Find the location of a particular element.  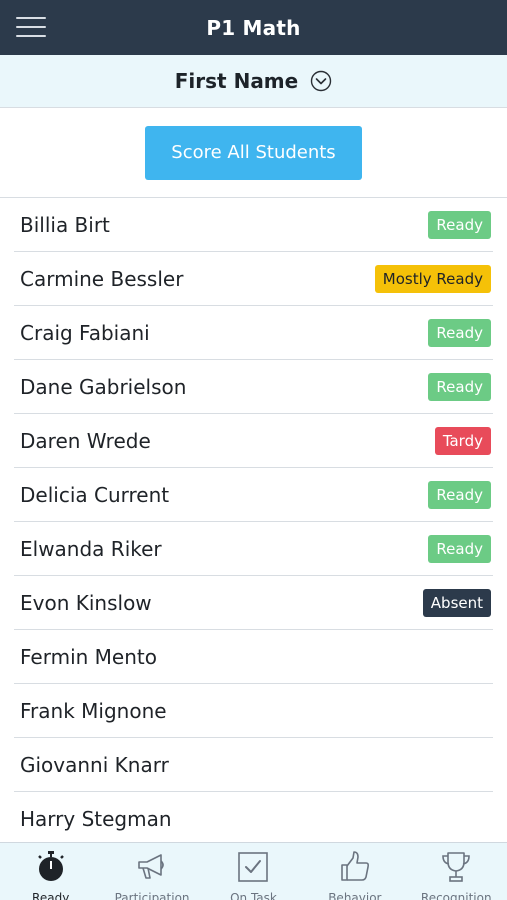

student-row: Daren Wrede Tardy is located at coordinates (253, 441).